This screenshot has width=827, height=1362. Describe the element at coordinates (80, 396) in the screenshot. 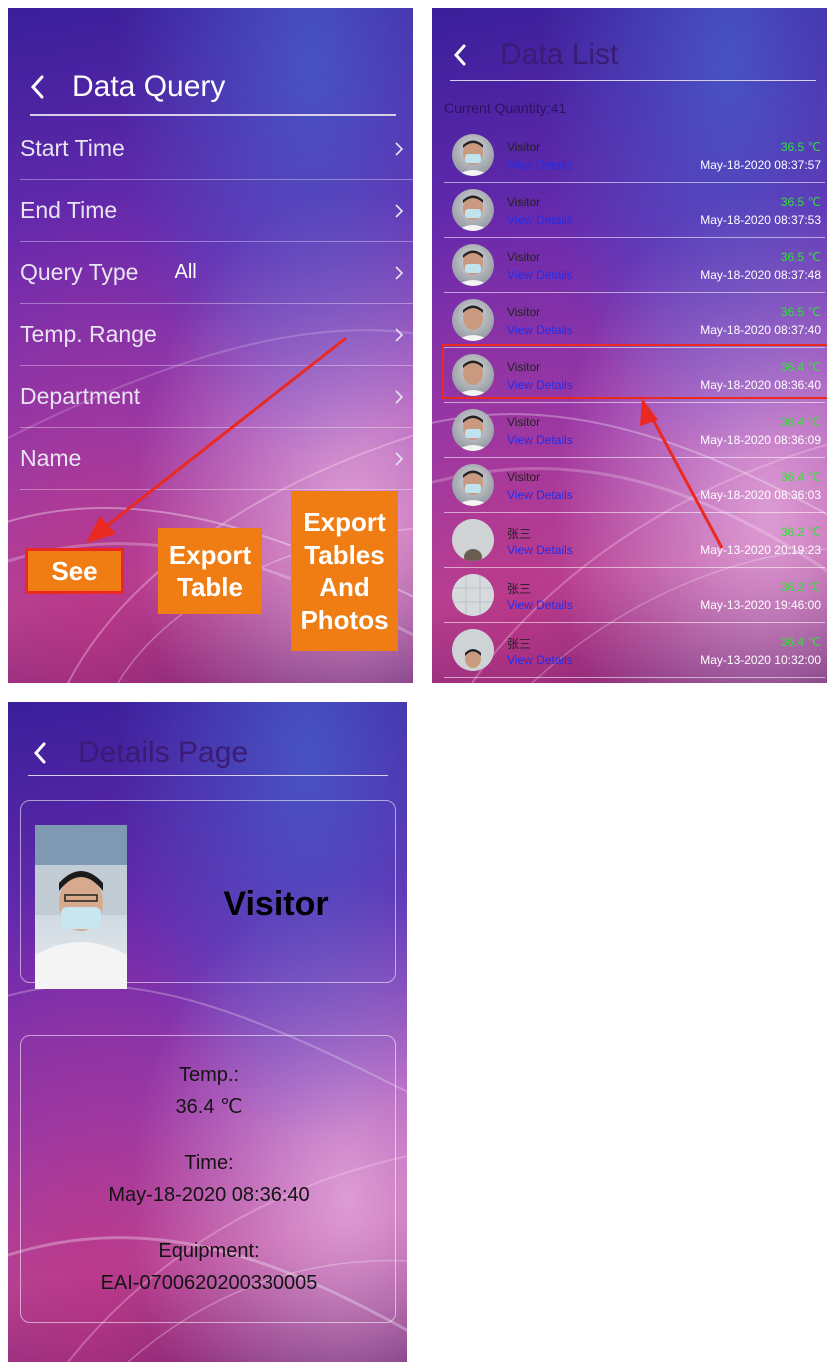

I see `menu-item-label: Department` at that location.